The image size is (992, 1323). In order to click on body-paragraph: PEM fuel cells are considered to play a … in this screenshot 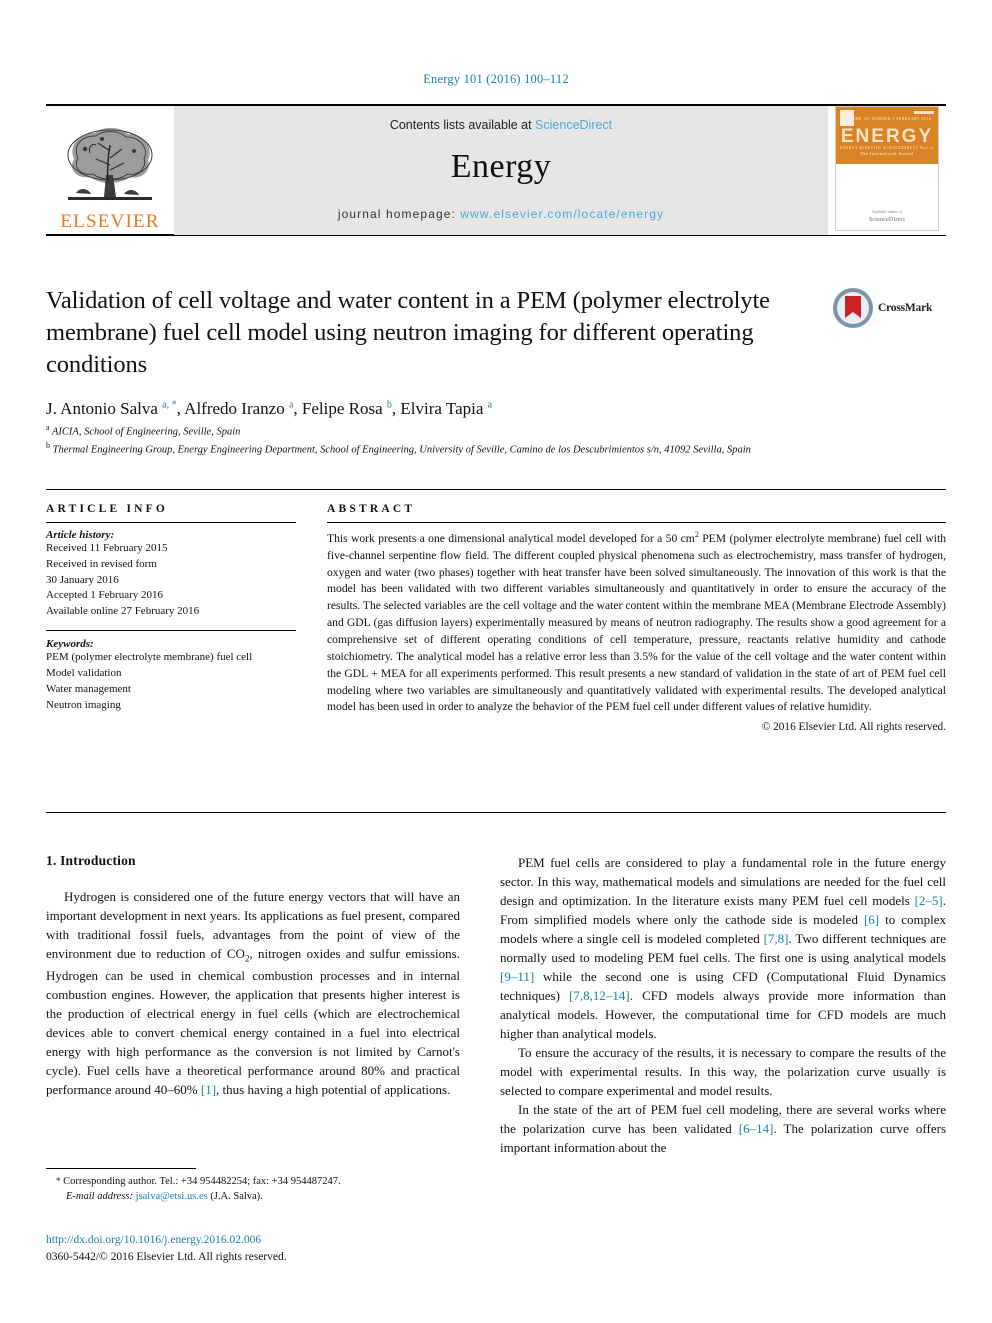, I will do `click(723, 948)`.